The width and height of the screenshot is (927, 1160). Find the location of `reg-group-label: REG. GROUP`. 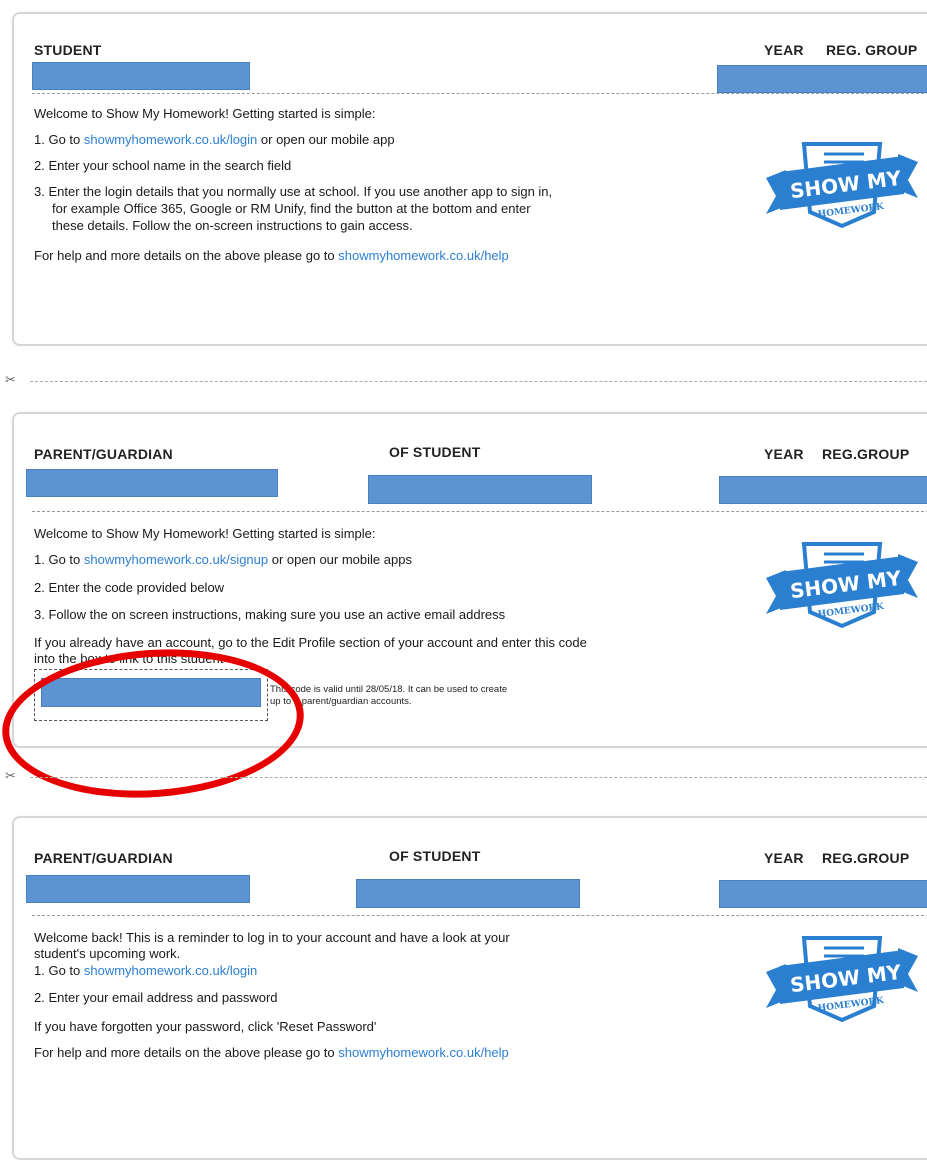

reg-group-label: REG. GROUP is located at coordinates (872, 50).